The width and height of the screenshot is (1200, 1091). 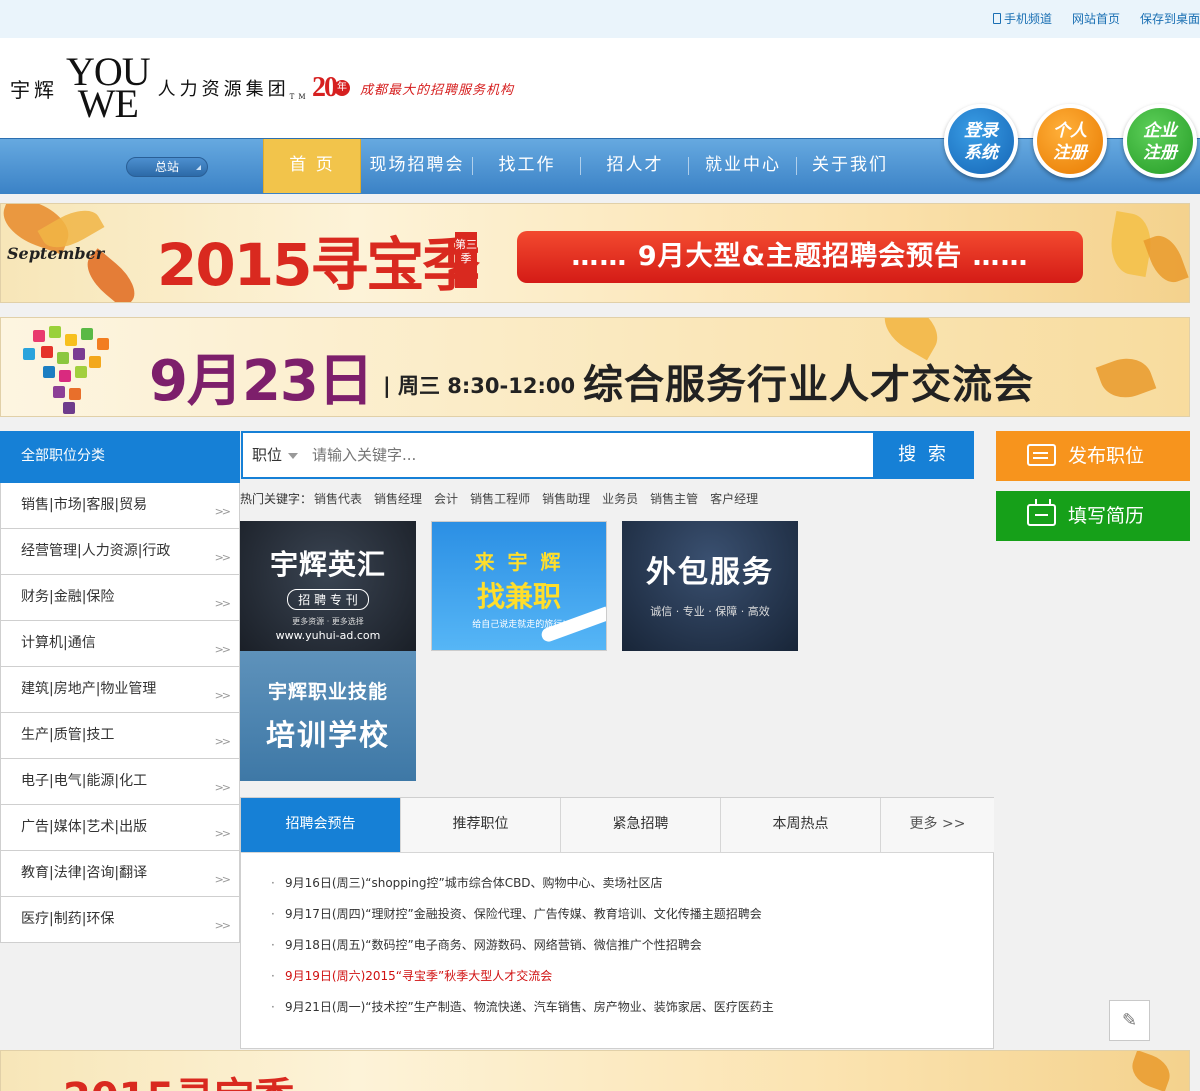 What do you see at coordinates (479, 386) in the screenshot?
I see `fair-time: | 周三 8:30-12:00` at bounding box center [479, 386].